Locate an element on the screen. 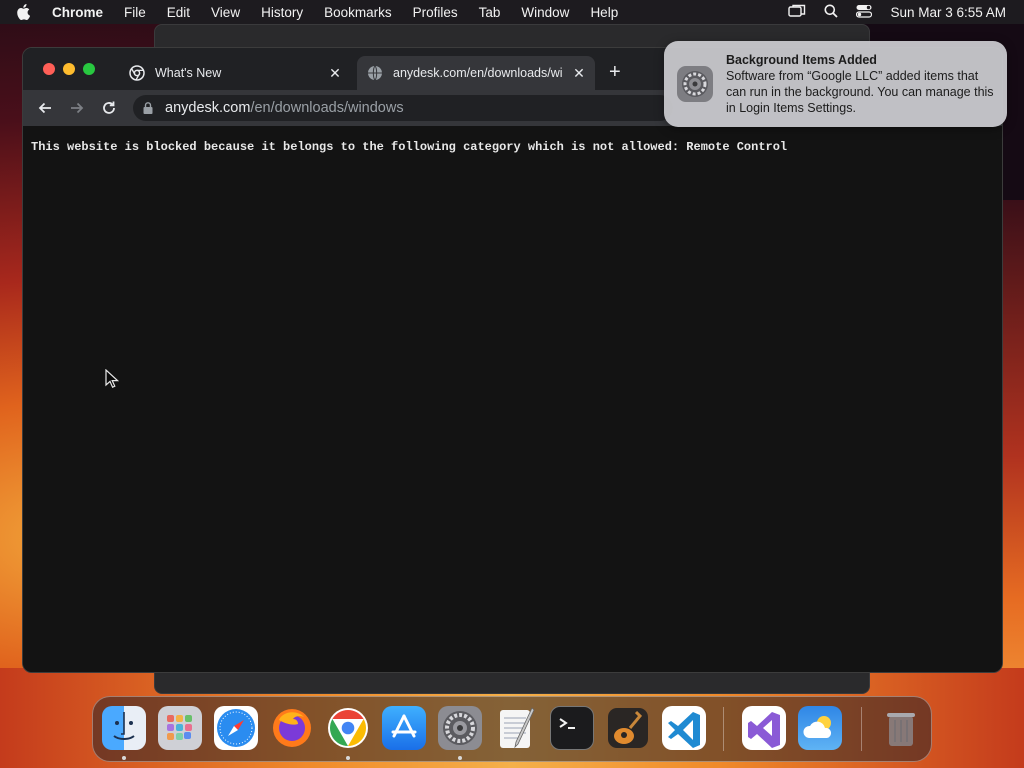  url-path: /en/downloads/windows is located at coordinates (327, 108).